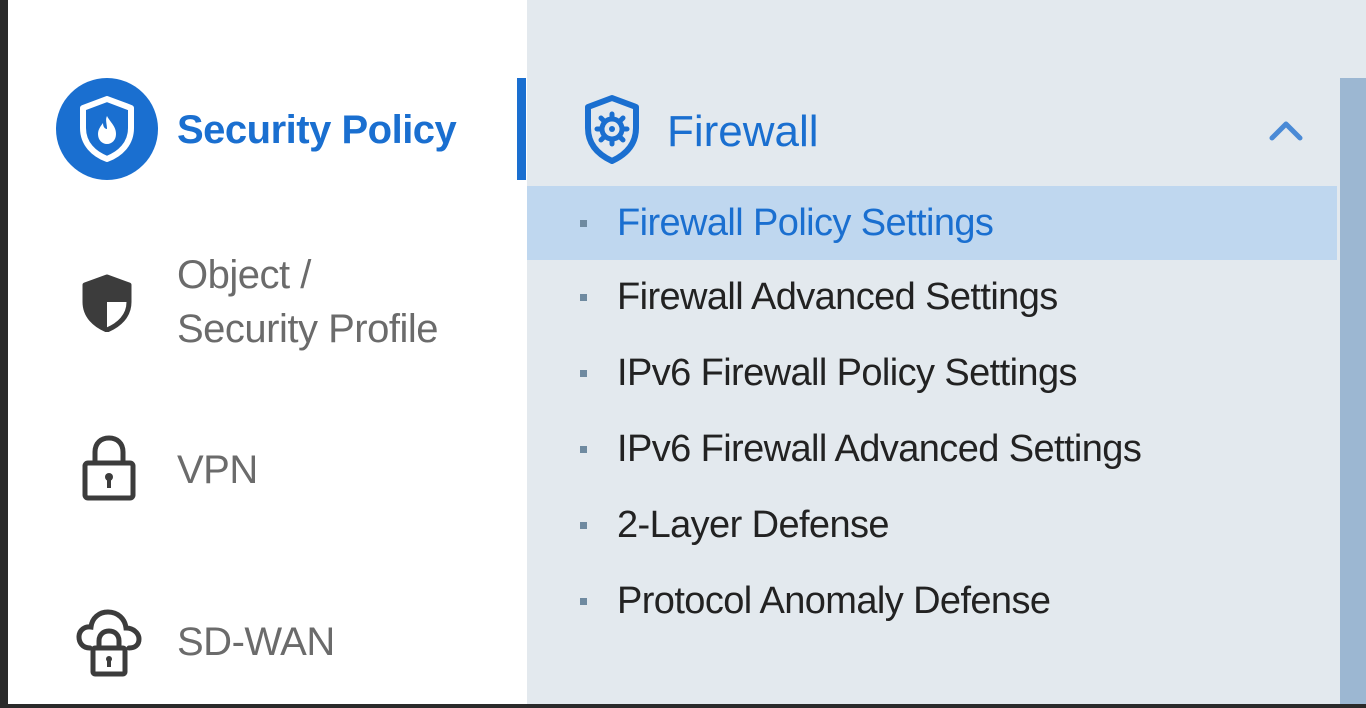  I want to click on submenu-item-firewall-advanced-settings: Firewall Advanced Settings, so click(932, 298).